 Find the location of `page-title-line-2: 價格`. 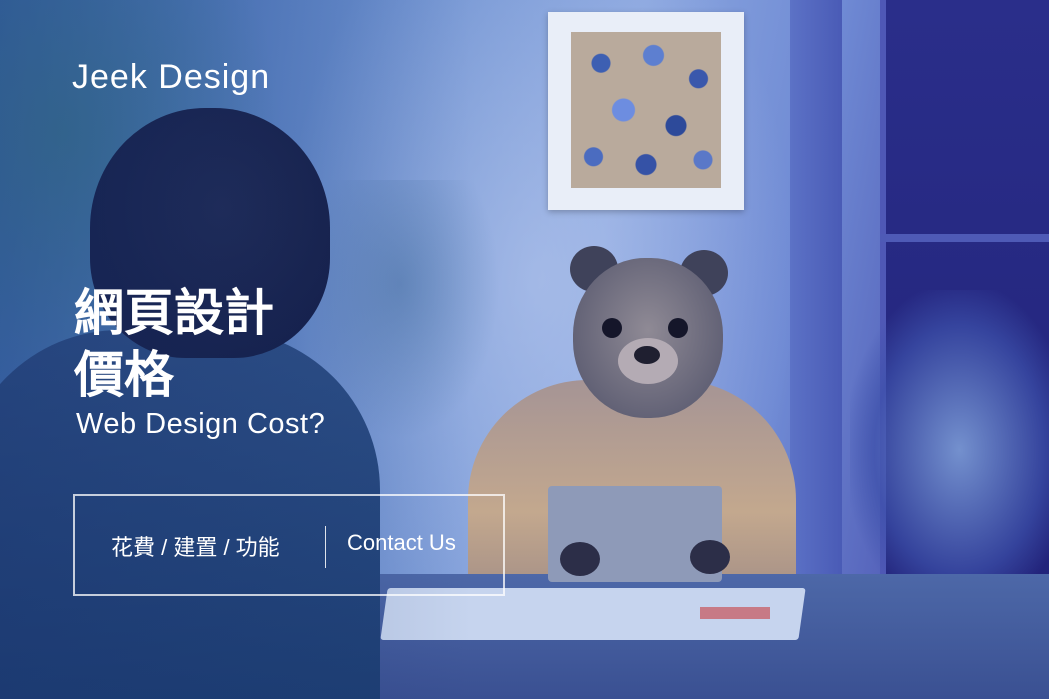

page-title-line-2: 價格 is located at coordinates (124, 375).